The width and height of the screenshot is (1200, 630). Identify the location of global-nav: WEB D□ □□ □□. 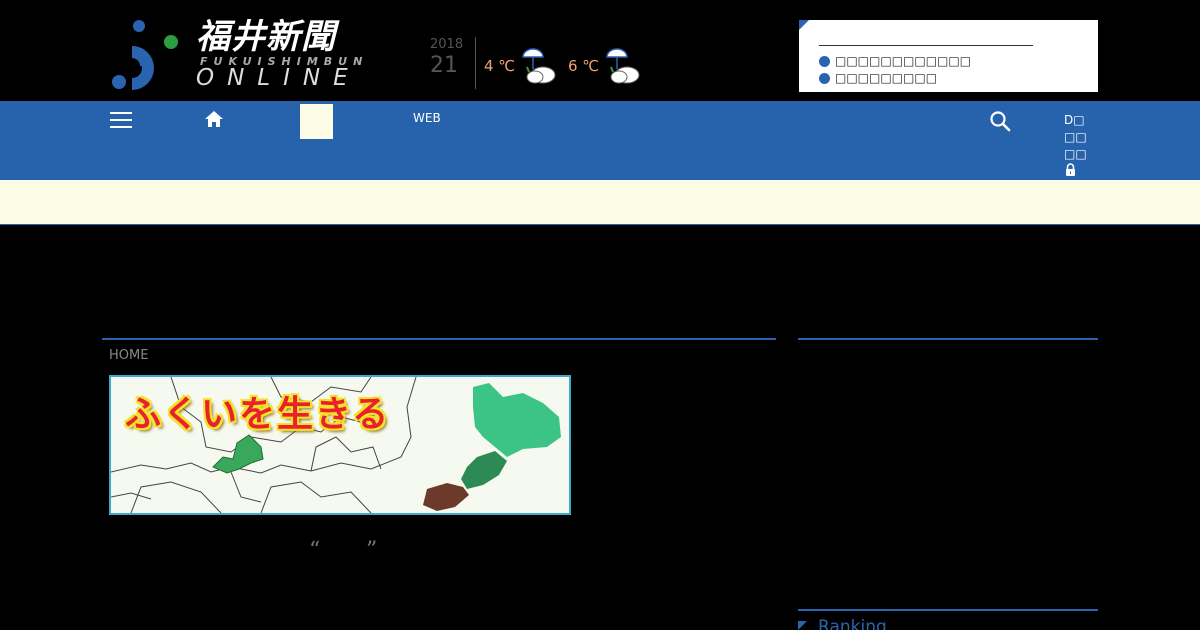
(600, 140).